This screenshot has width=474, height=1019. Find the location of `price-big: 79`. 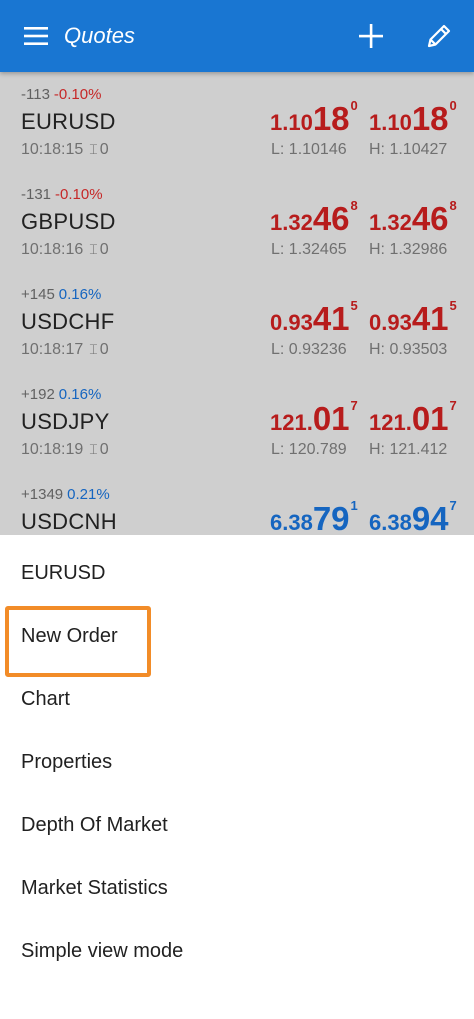

price-big: 79 is located at coordinates (331, 517).